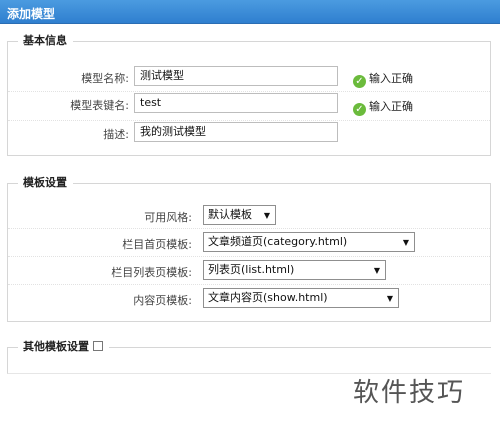 The width and height of the screenshot is (500, 429). I want to click on list-template-label: 栏目列表页模板:, so click(151, 272).